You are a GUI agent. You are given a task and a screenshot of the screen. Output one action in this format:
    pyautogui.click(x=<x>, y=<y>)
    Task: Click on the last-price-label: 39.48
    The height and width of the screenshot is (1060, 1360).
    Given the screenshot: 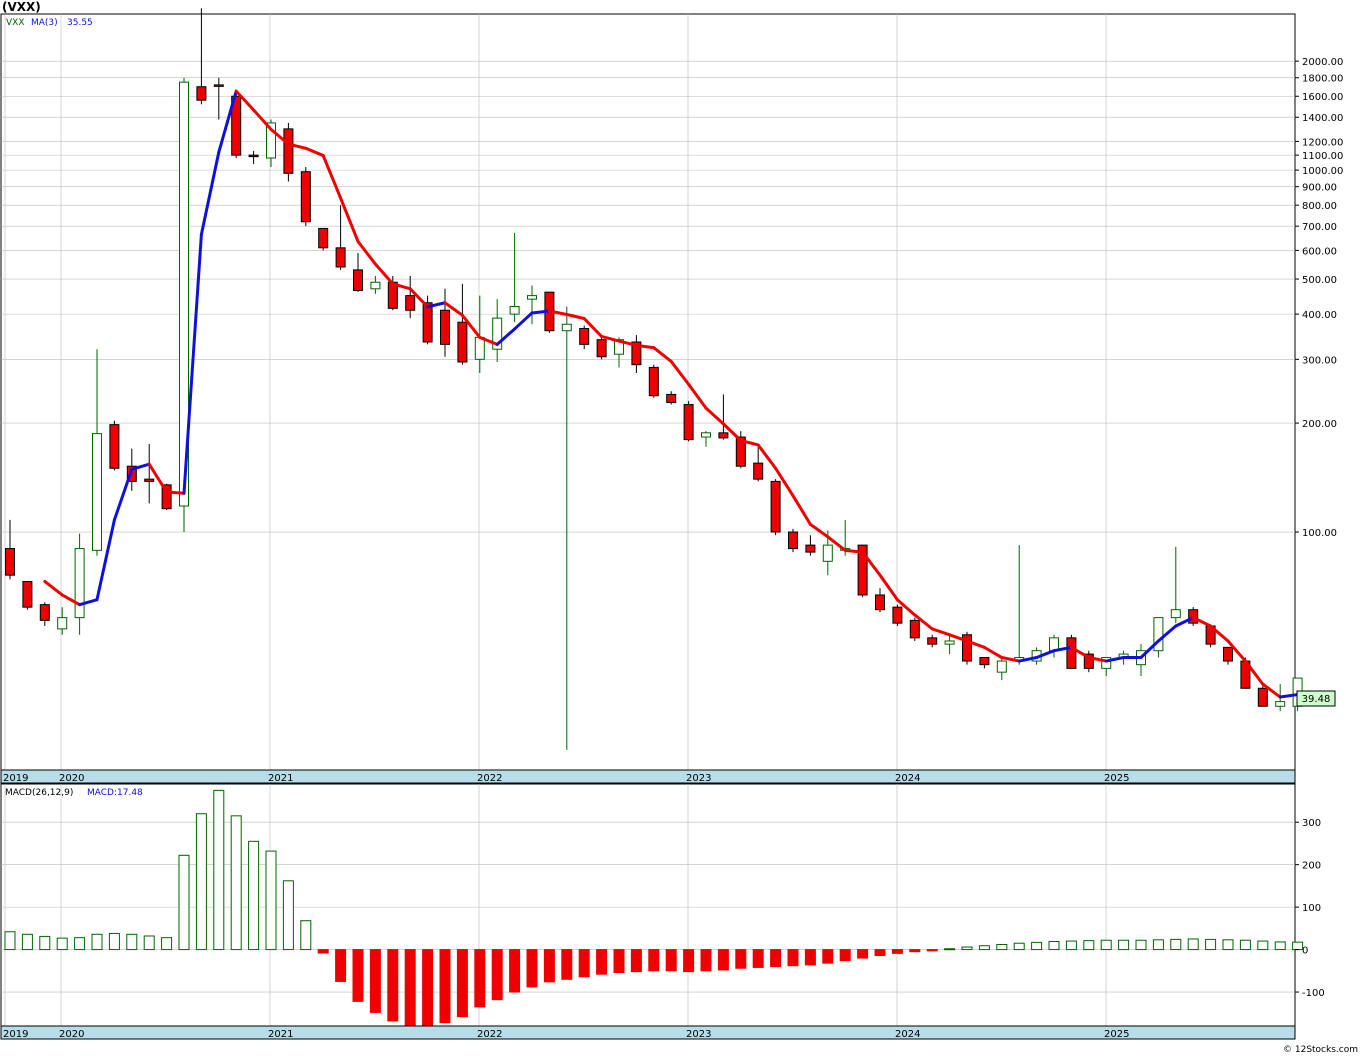 What is the action you would take?
    pyautogui.click(x=1316, y=699)
    